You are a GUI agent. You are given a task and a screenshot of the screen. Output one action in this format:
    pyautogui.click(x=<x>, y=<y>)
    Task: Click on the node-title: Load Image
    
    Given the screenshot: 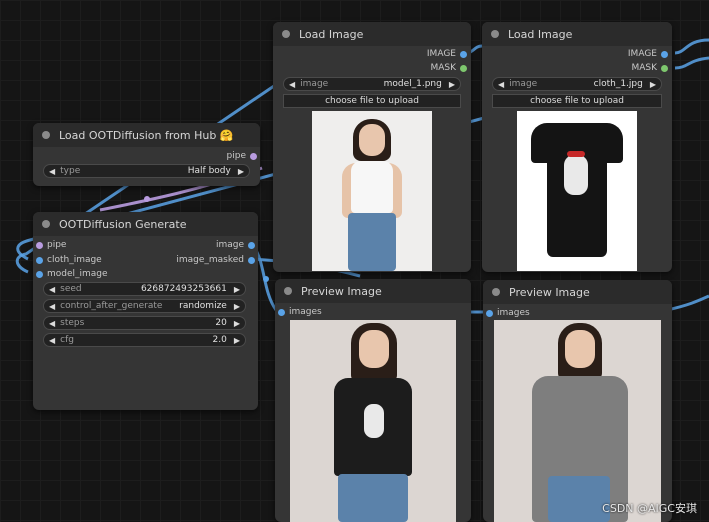 What is the action you would take?
    pyautogui.click(x=331, y=34)
    